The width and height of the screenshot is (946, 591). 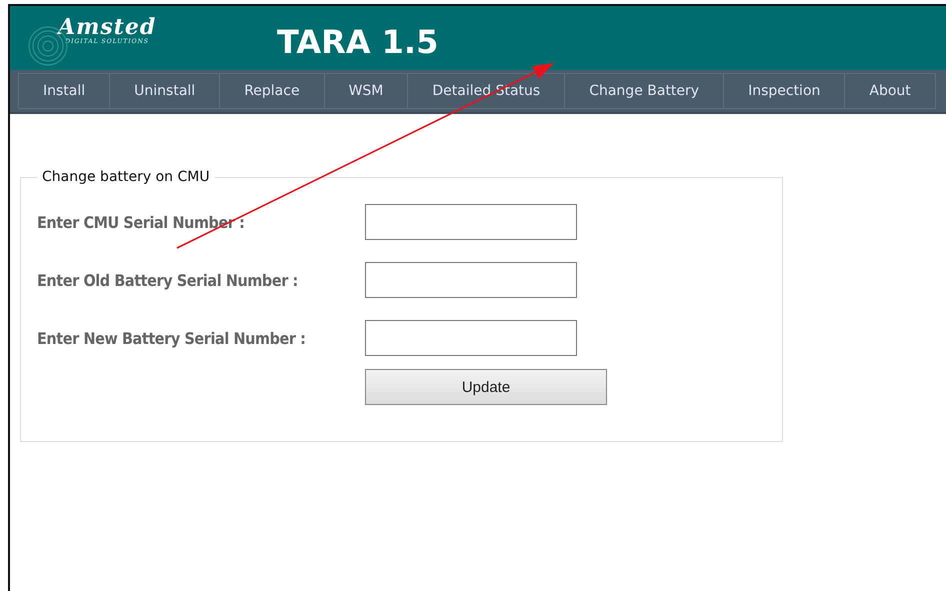 I want to click on nav-tab: WSM, so click(x=366, y=91).